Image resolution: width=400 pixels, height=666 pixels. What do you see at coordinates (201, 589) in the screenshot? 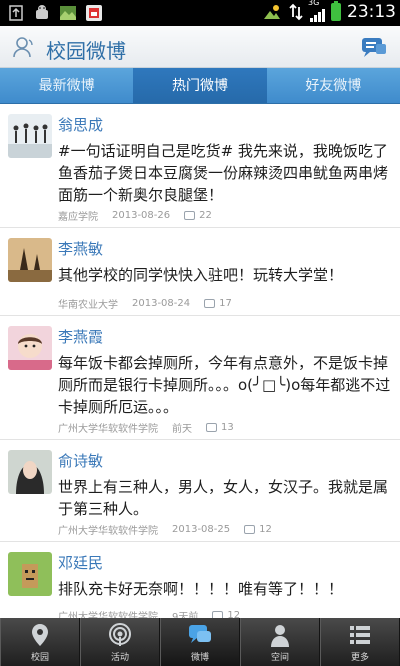
I see `post-text: 排队充卡好无奈啊！！！！唯有等了！！！` at bounding box center [201, 589].